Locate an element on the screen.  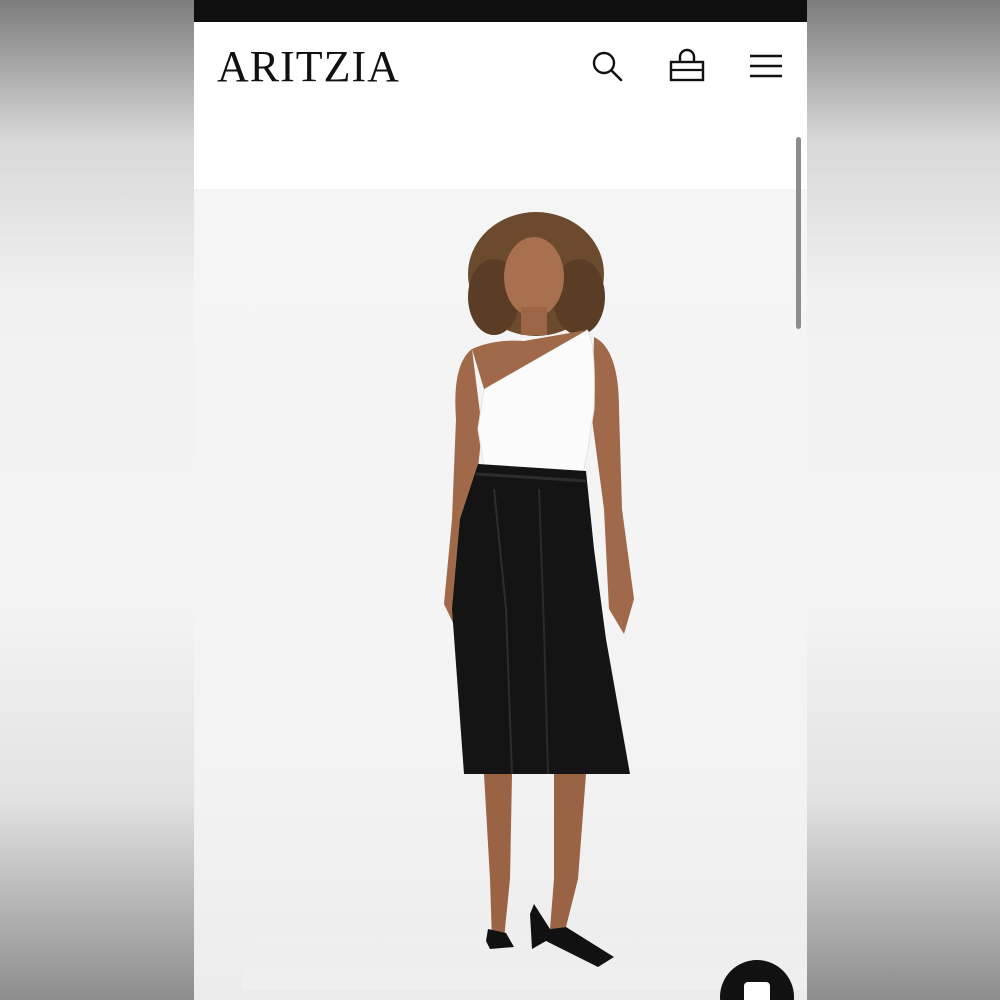
chat-icon is located at coordinates (757, 991).